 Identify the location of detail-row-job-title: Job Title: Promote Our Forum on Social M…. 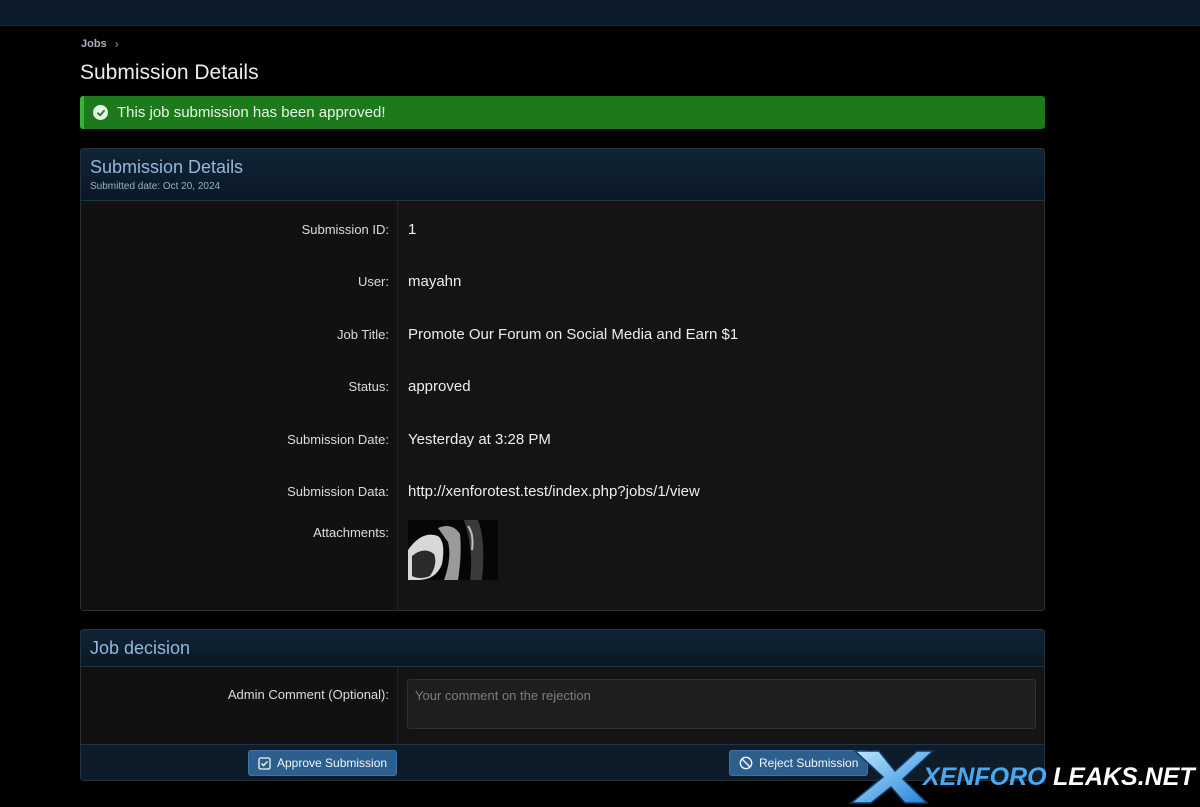
(562, 334).